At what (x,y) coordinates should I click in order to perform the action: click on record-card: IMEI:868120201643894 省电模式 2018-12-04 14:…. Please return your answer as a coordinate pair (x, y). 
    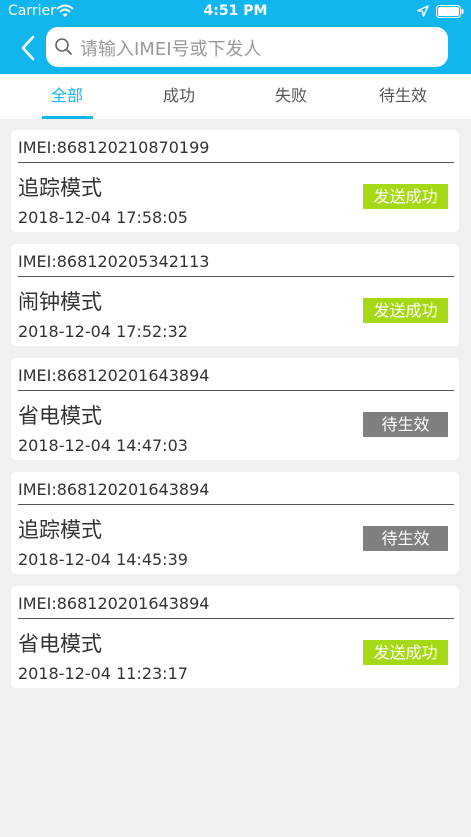
    Looking at the image, I should click on (235, 409).